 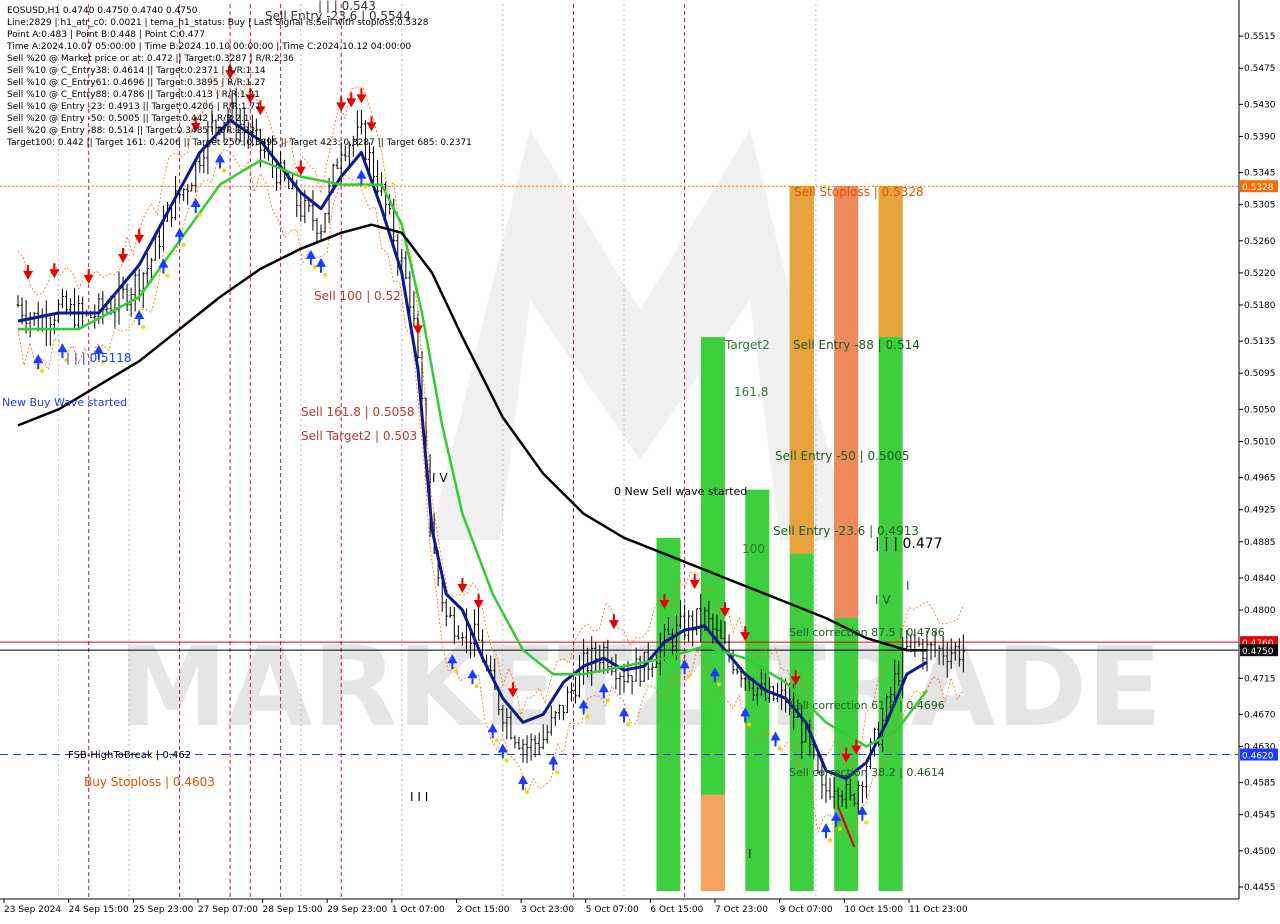 I want to click on time-tick-label: 1 Oct 07:00, so click(x=418, y=910).